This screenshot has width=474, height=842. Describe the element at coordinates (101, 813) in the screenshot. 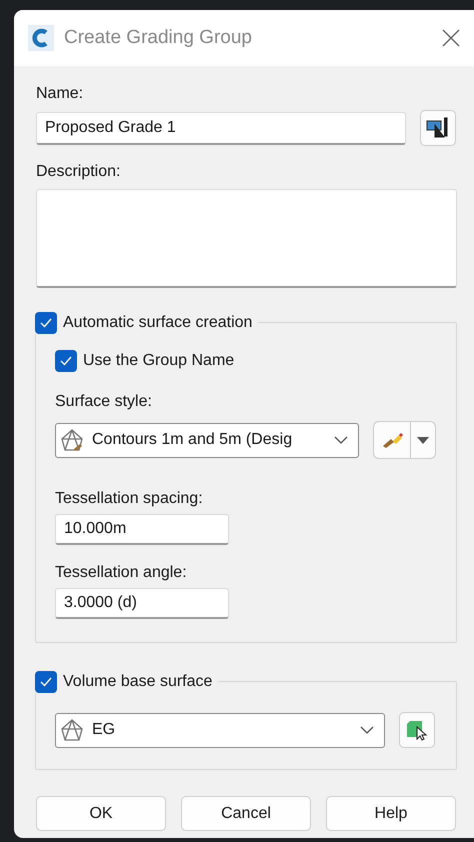

I see `dialog-button: OK` at that location.